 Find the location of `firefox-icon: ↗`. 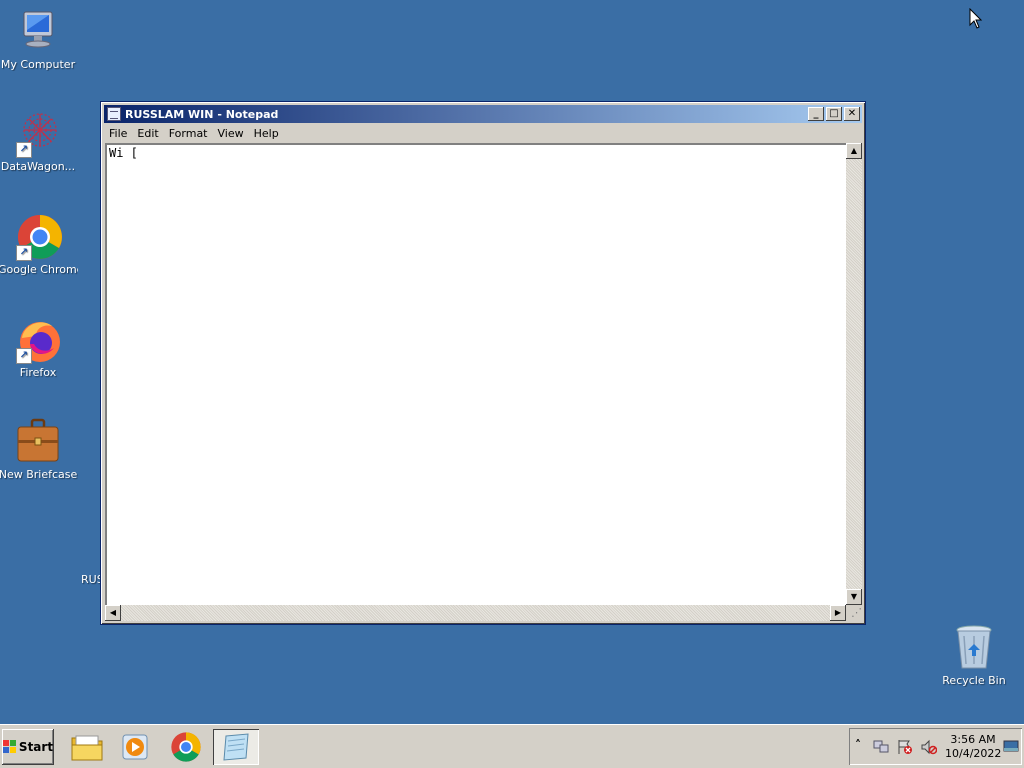

firefox-icon: ↗ is located at coordinates (38, 340).